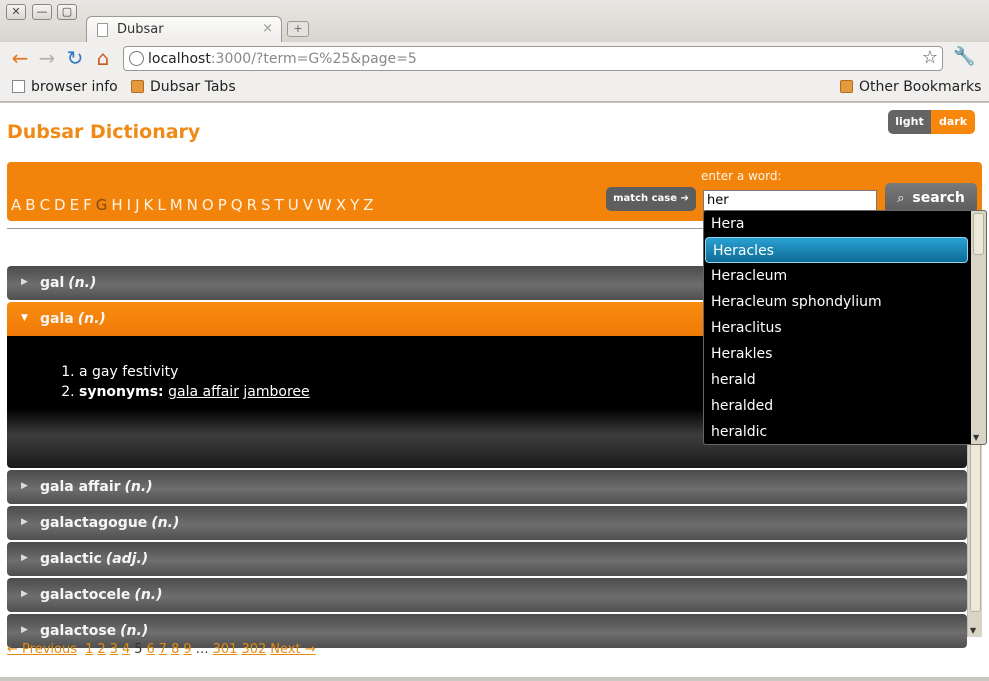  What do you see at coordinates (341, 205) in the screenshot?
I see `letter-link: X` at bounding box center [341, 205].